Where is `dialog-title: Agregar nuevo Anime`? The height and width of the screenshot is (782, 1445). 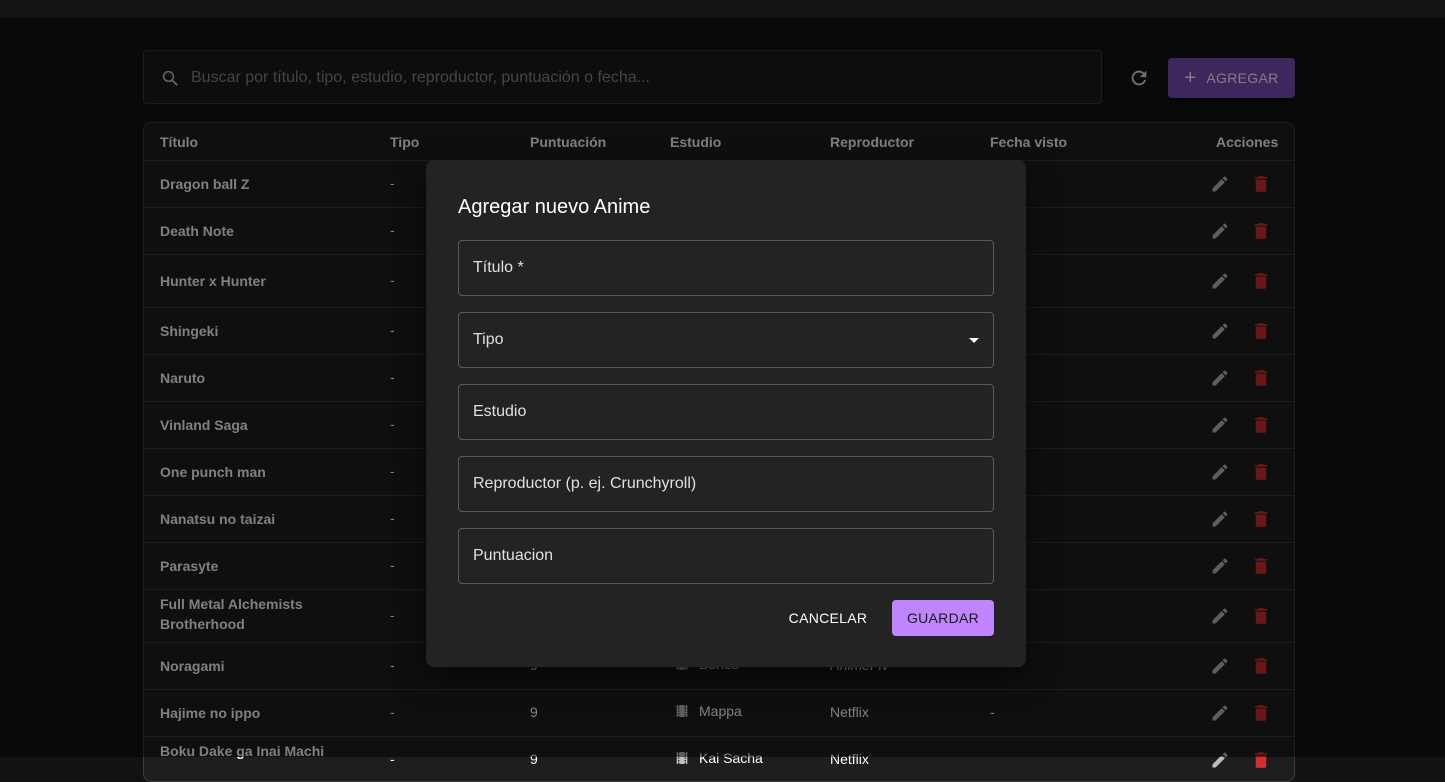
dialog-title: Agregar nuevo Anime is located at coordinates (554, 207).